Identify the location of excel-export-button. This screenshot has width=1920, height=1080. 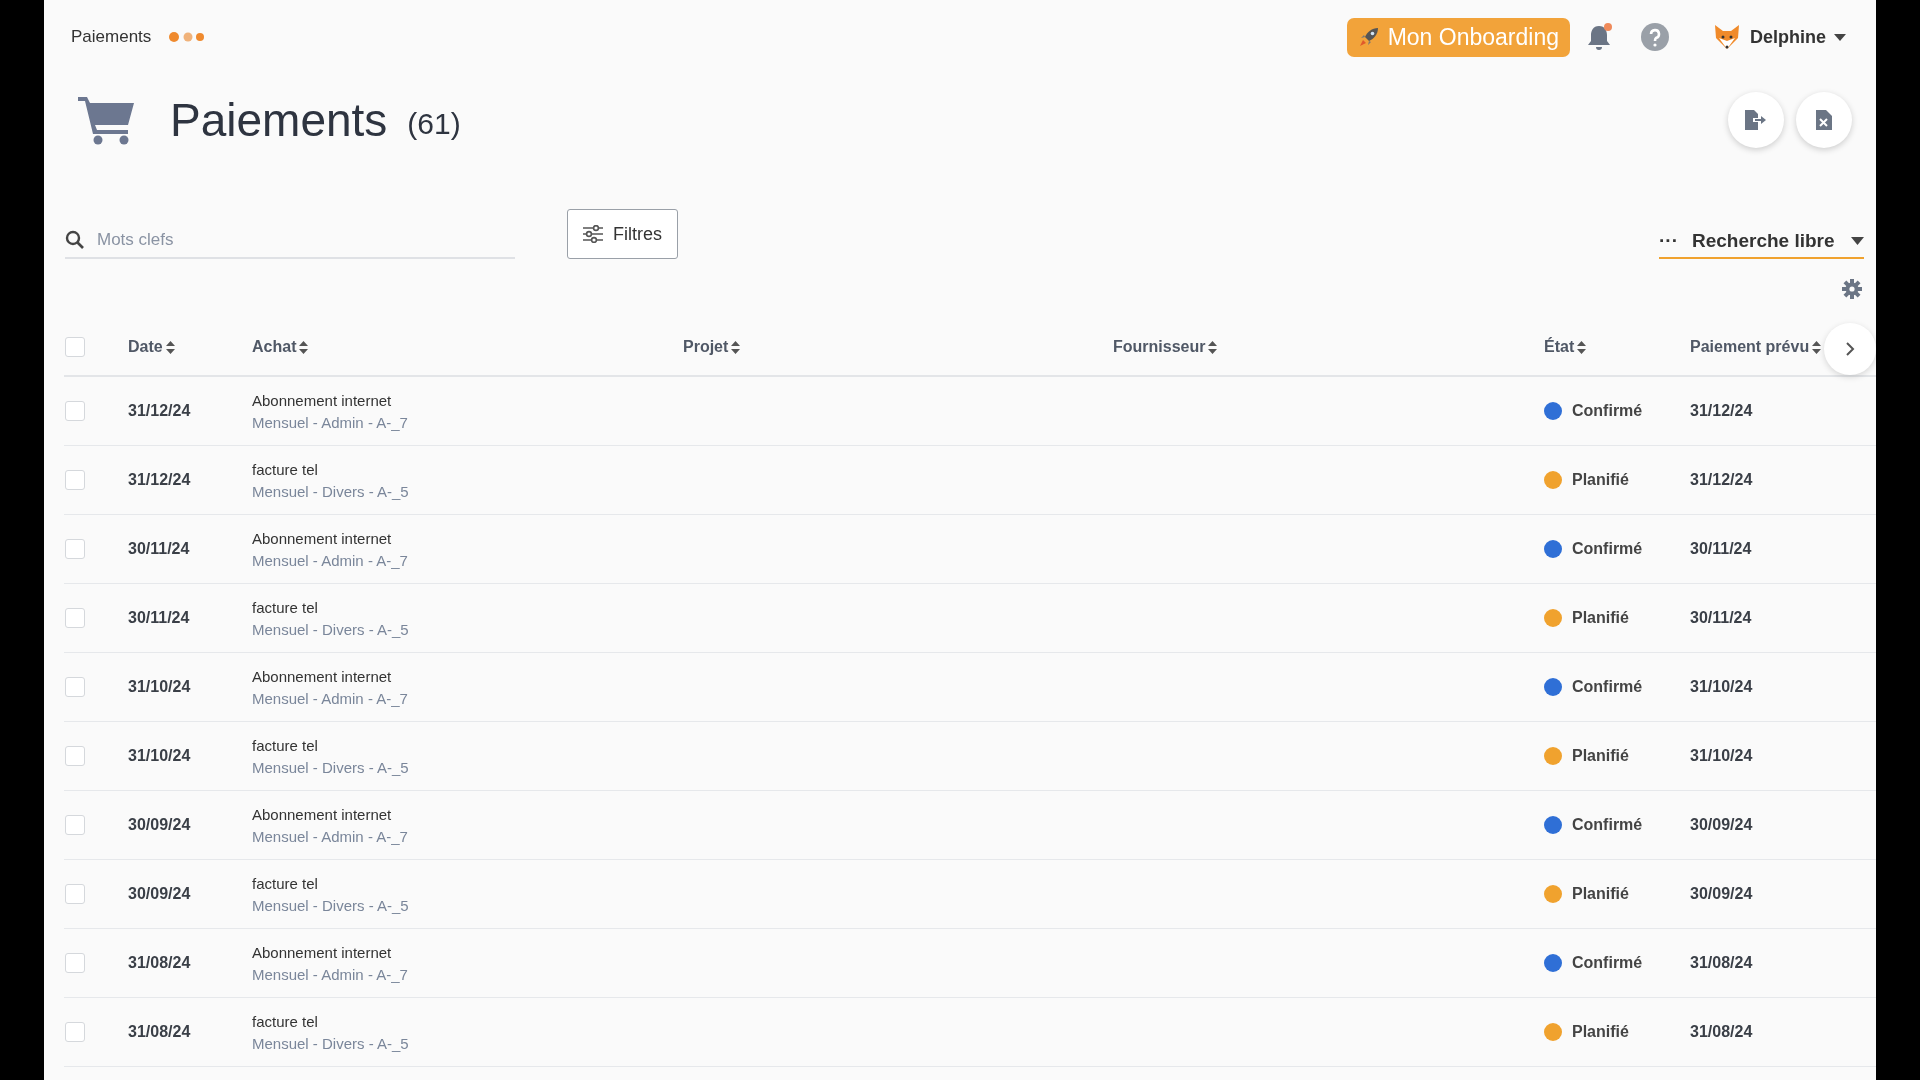
(1824, 120).